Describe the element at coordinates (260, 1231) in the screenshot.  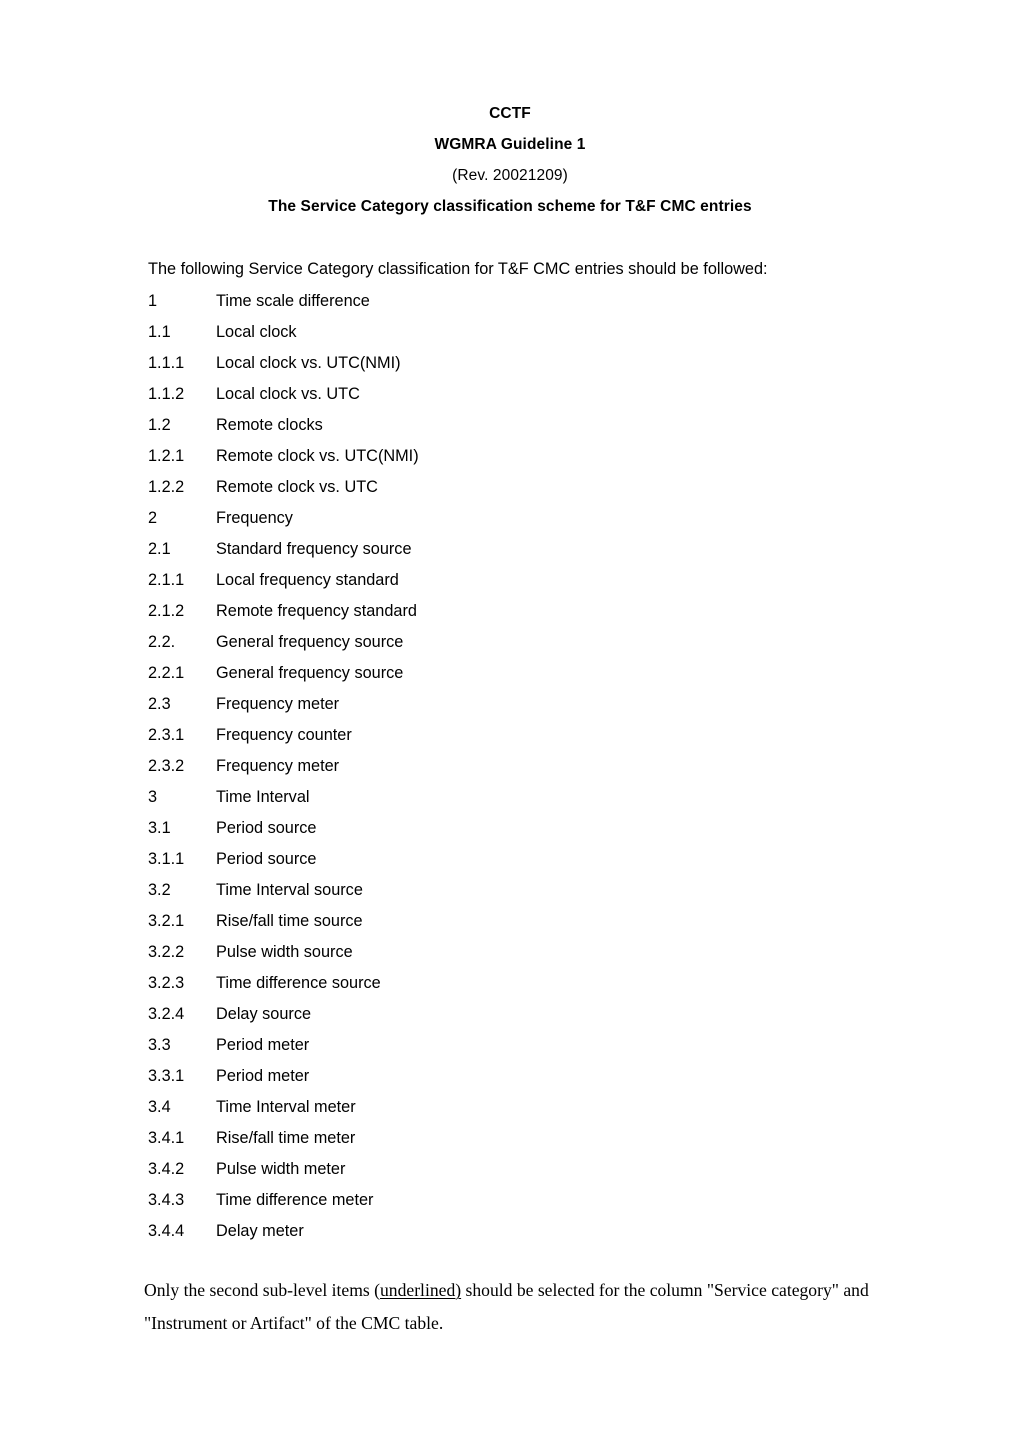
I see `outline-item-label: Delay meter` at that location.